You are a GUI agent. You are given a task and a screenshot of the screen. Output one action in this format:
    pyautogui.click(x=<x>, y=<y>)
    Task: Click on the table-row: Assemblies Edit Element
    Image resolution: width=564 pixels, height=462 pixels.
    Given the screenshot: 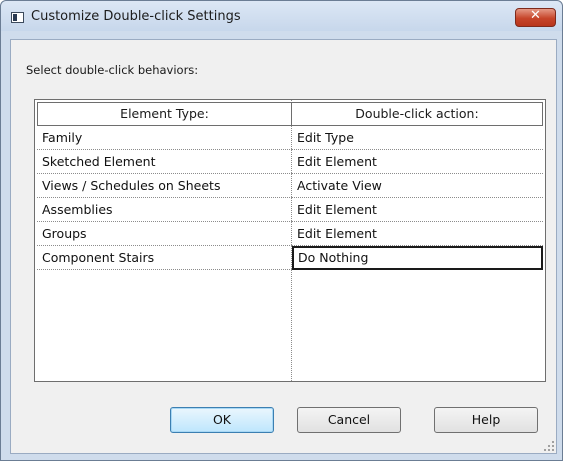 What is the action you would take?
    pyautogui.click(x=290, y=210)
    